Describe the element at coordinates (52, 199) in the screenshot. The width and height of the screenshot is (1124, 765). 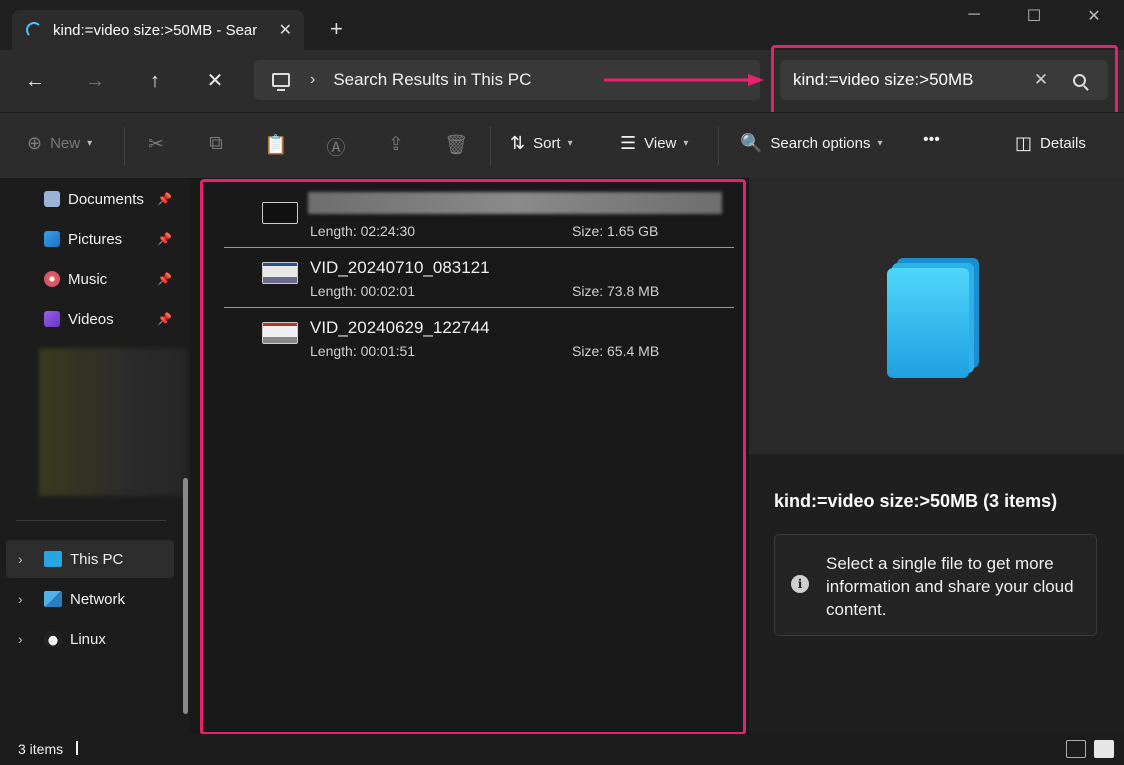
I see `documents-icon` at that location.